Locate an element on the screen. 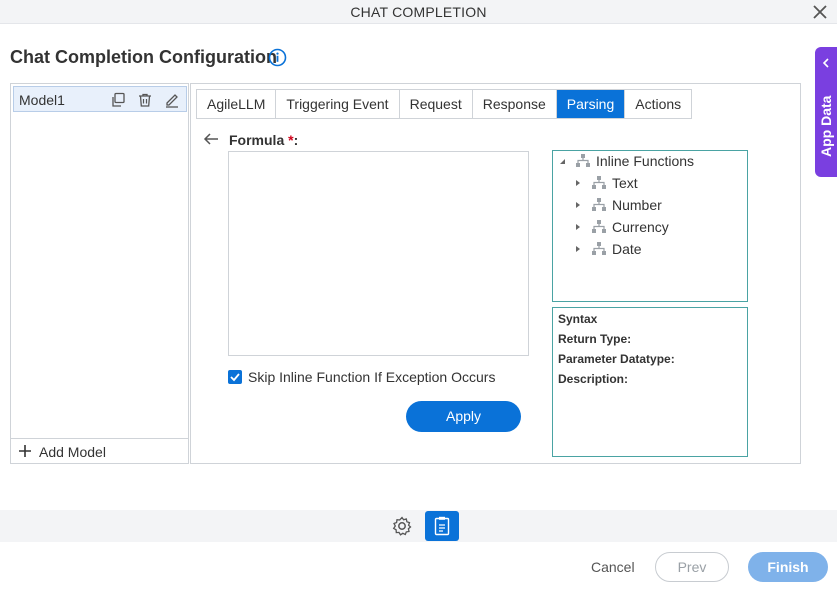  app-data-label: App Data is located at coordinates (826, 126).